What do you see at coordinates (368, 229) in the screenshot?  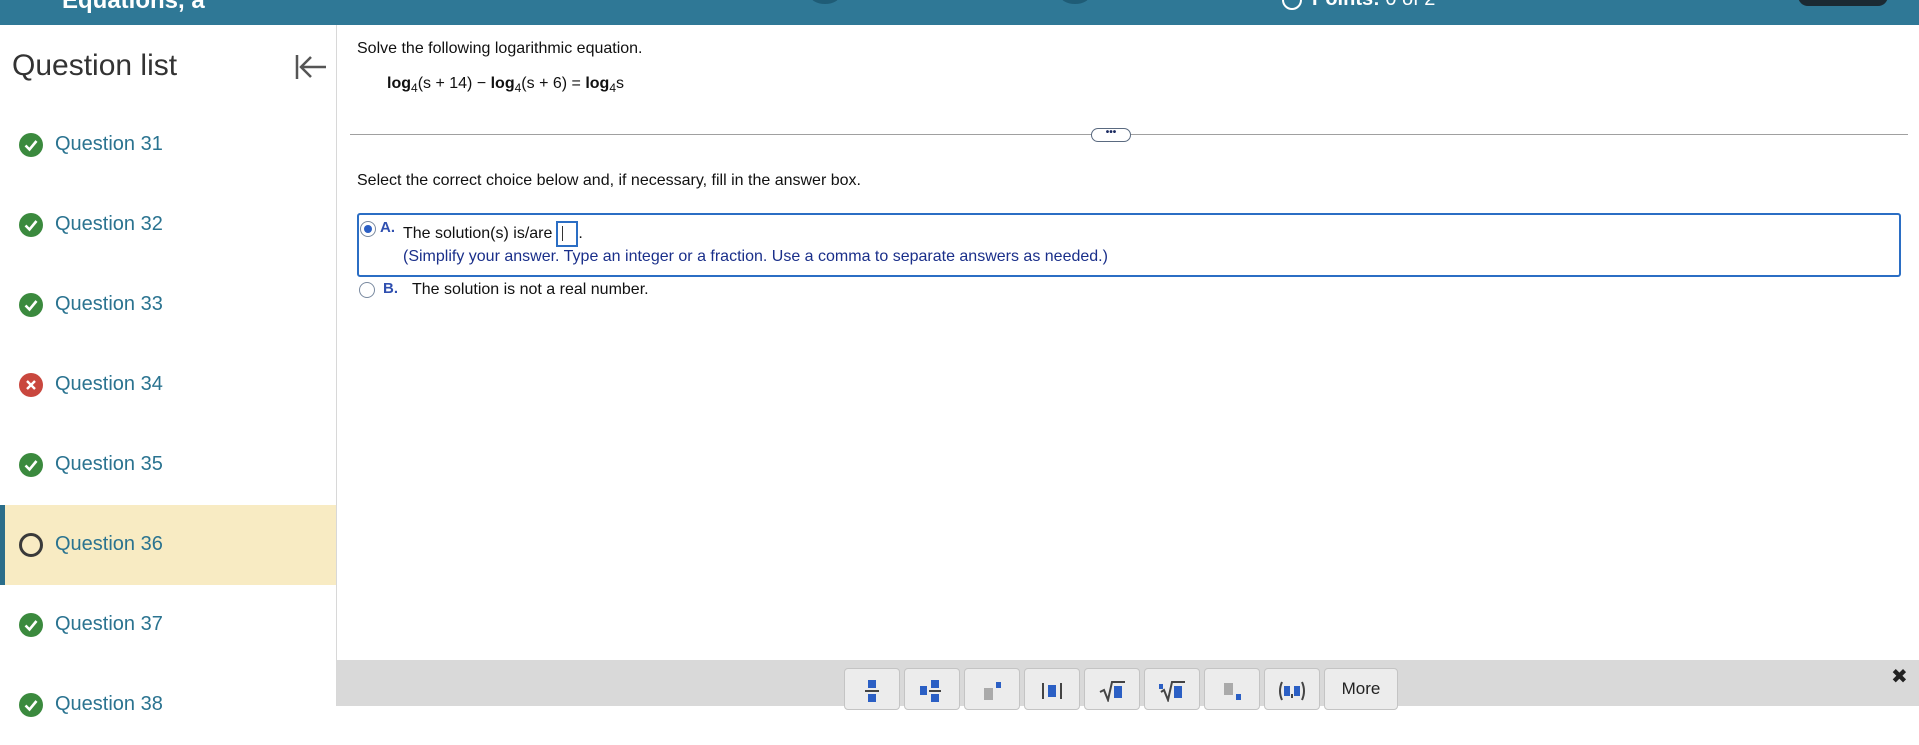 I see `choice-a-radio` at bounding box center [368, 229].